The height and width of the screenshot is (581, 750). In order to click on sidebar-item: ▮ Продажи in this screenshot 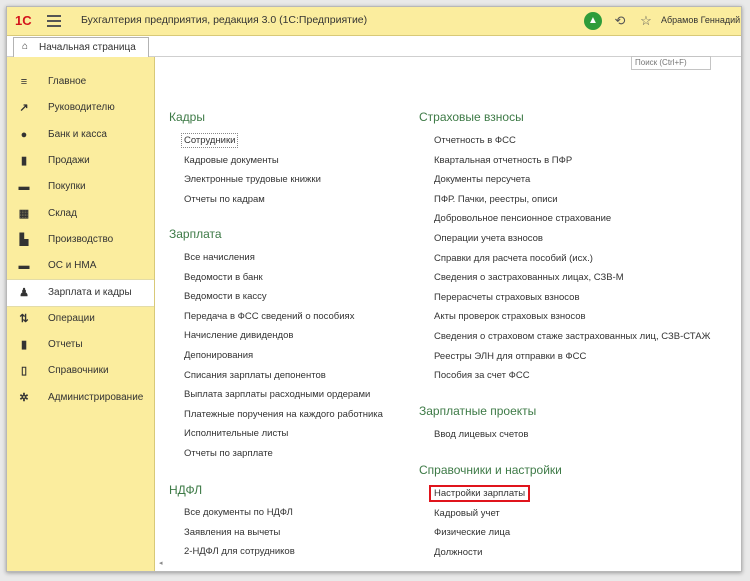, I will do `click(80, 161)`.